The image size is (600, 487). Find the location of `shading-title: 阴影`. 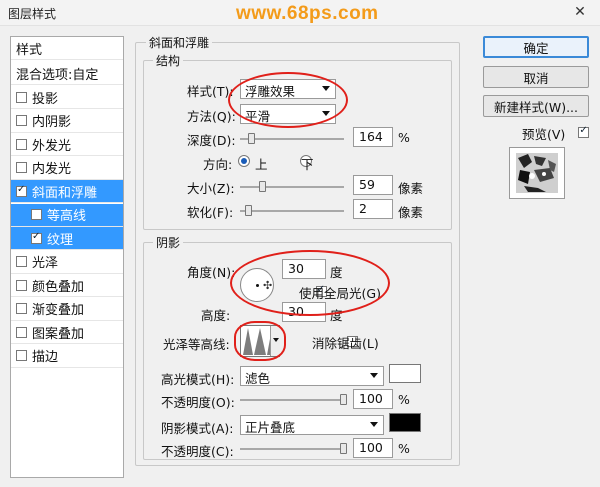

shading-title: 阴影 is located at coordinates (168, 242).